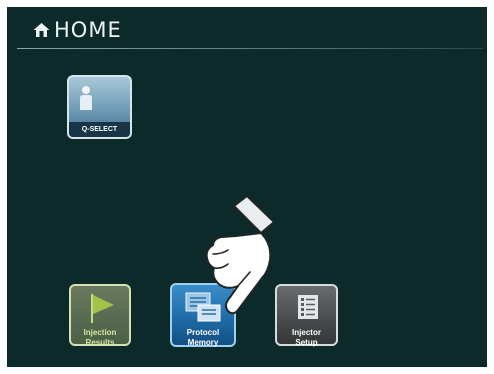  I want to click on header-divider, so click(250, 48).